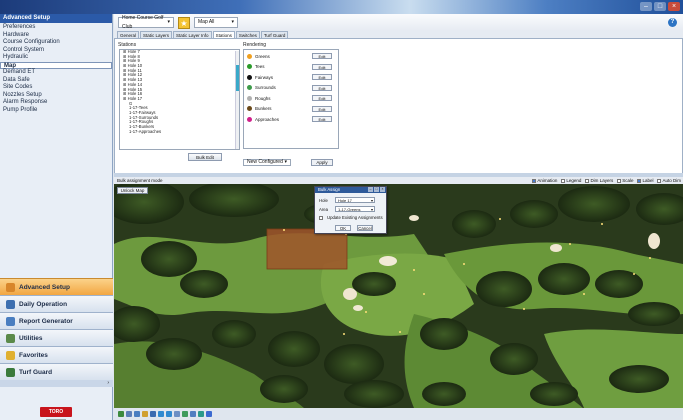 This screenshot has height=420, width=683. What do you see at coordinates (322, 162) in the screenshot?
I see `apply-button: Apply` at bounding box center [322, 162].